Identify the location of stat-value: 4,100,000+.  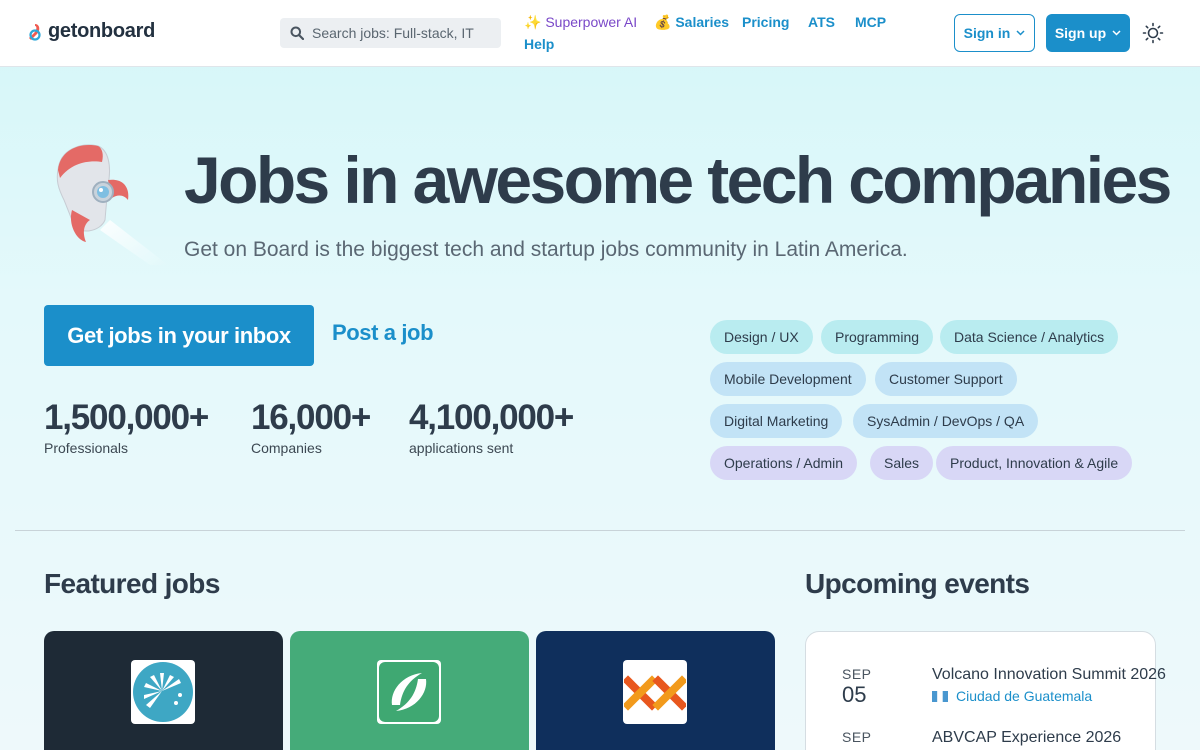
(491, 417).